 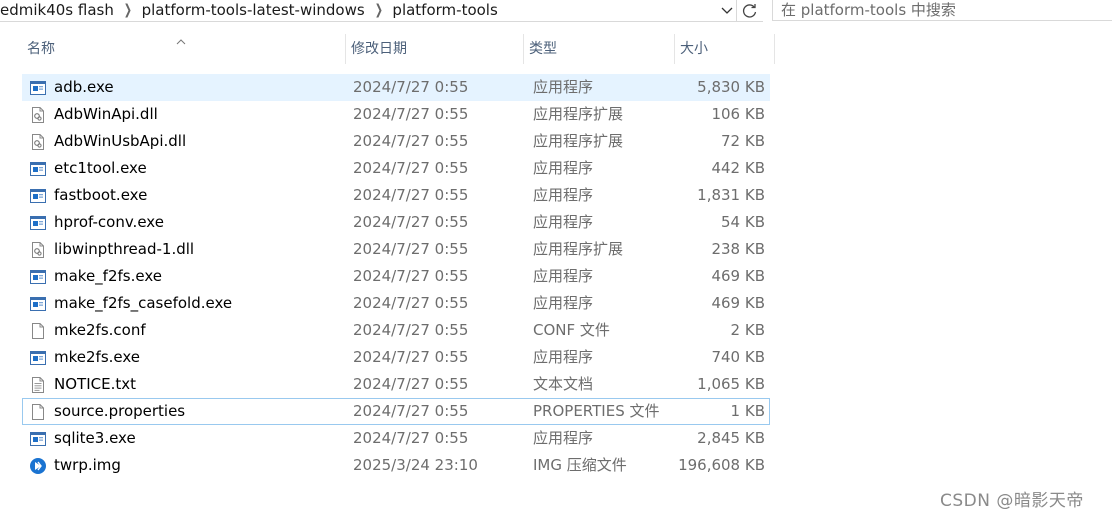 What do you see at coordinates (942, 10) in the screenshot?
I see `search-input: 在 platform-tools 中搜索` at bounding box center [942, 10].